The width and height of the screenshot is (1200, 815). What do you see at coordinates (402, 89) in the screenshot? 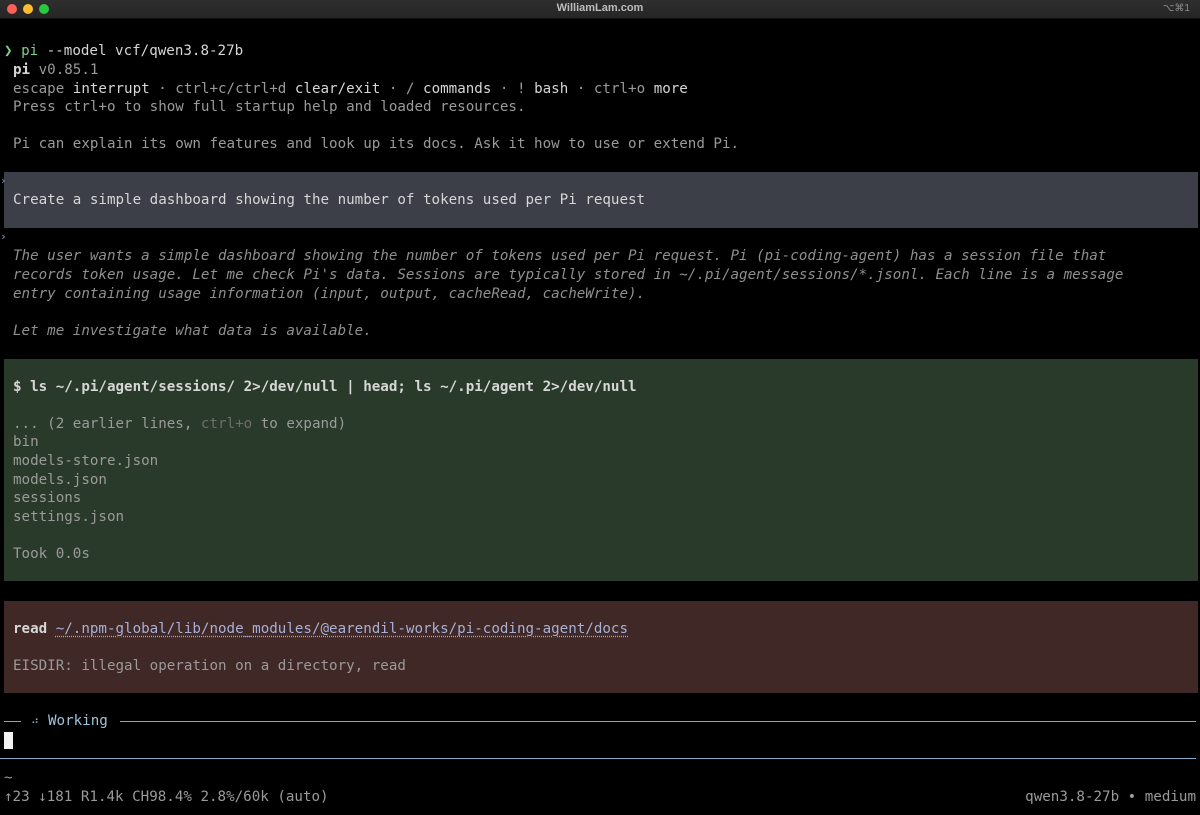
I see `key-slash: · /` at bounding box center [402, 89].